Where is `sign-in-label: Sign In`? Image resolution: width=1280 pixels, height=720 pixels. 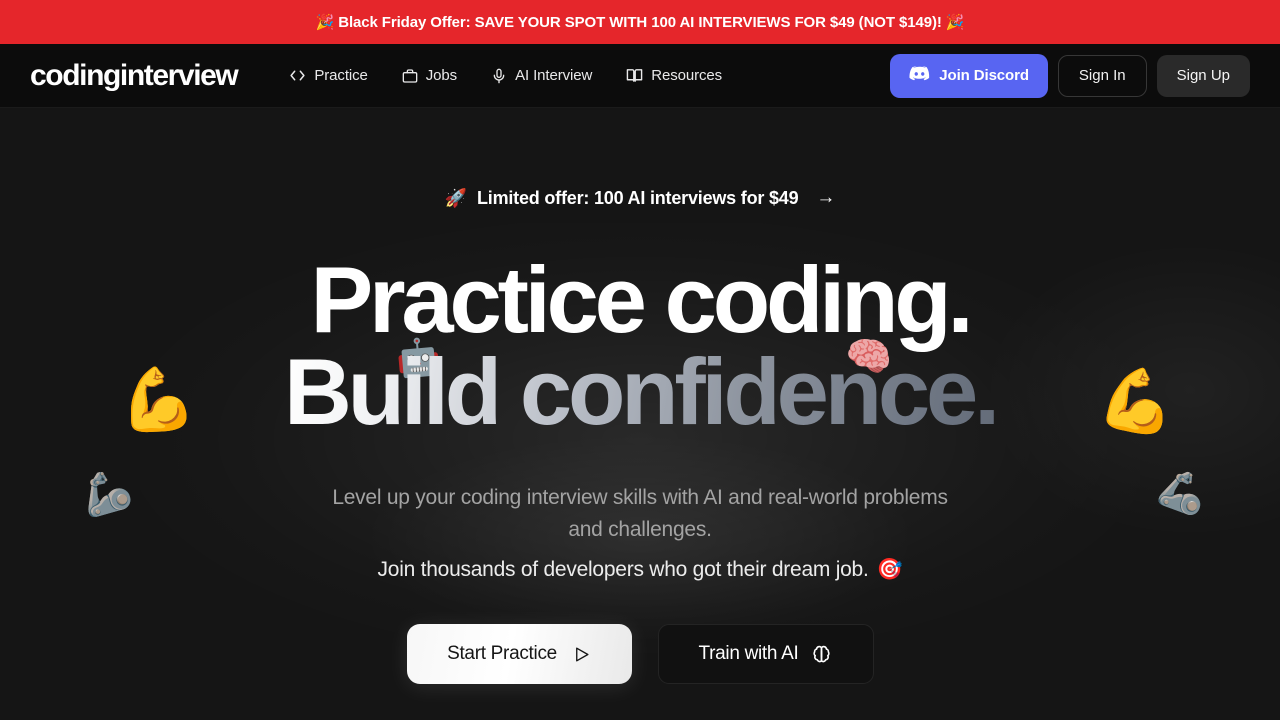 sign-in-label: Sign In is located at coordinates (1102, 75).